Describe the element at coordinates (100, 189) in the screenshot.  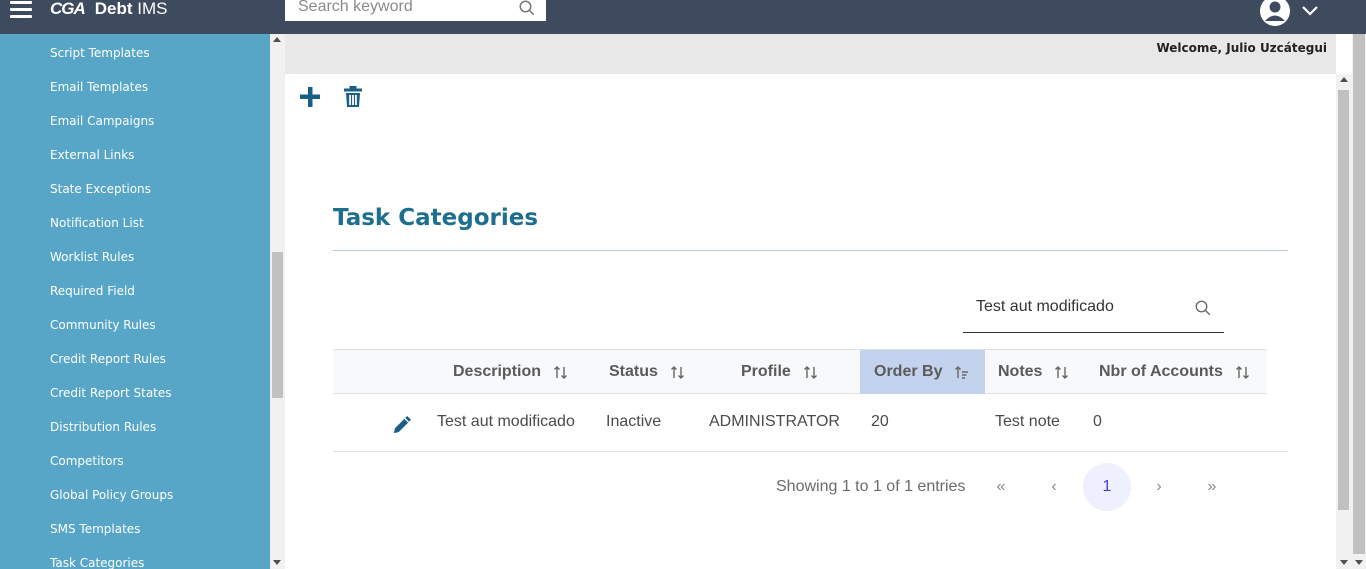
I see `sidebar-item-state-exceptions: State Exceptions` at that location.